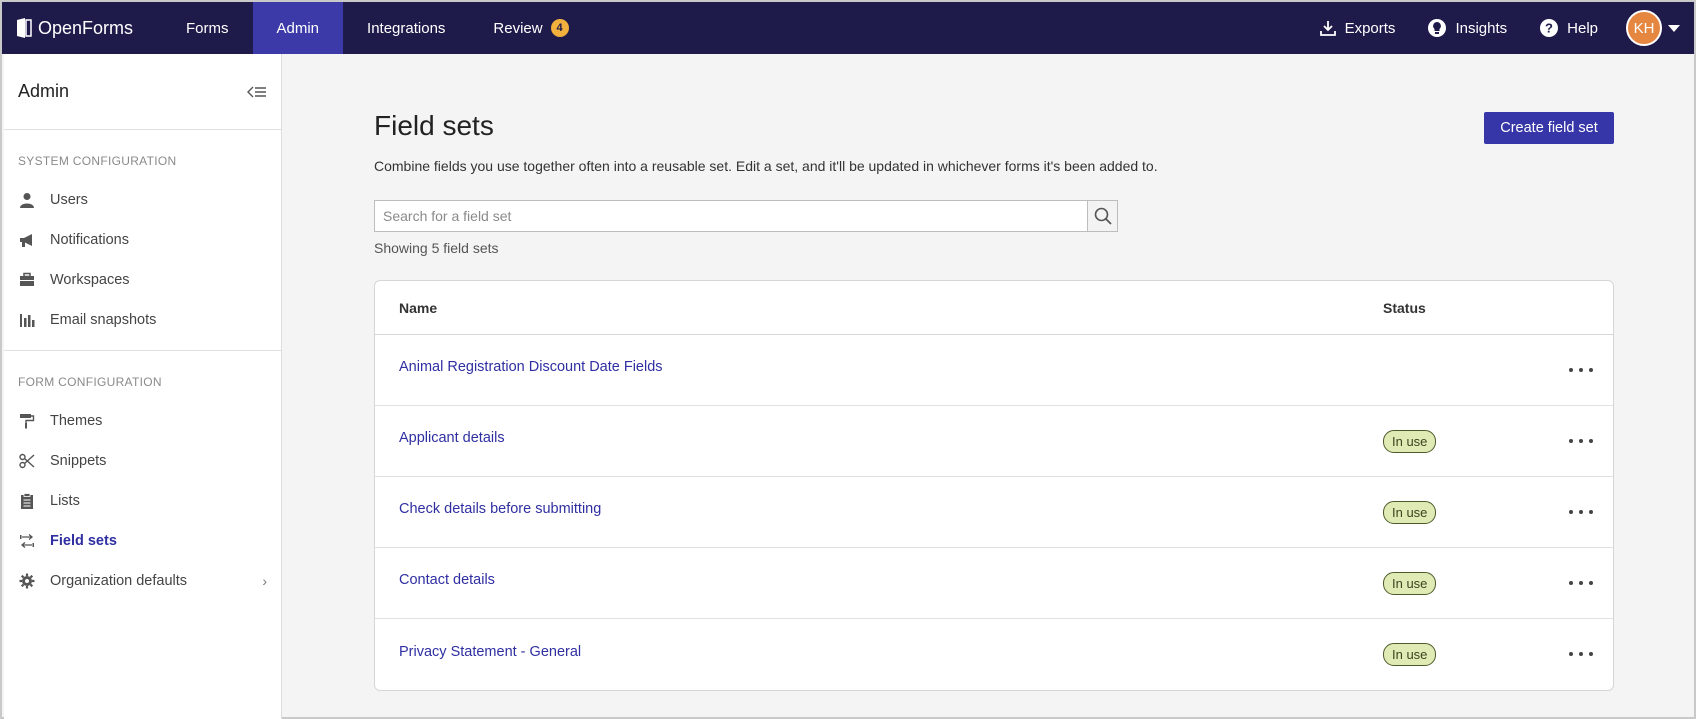 This screenshot has height=719, width=1696. I want to click on nav-right-group: Exports Insights ? Help KH, so click(1498, 28).